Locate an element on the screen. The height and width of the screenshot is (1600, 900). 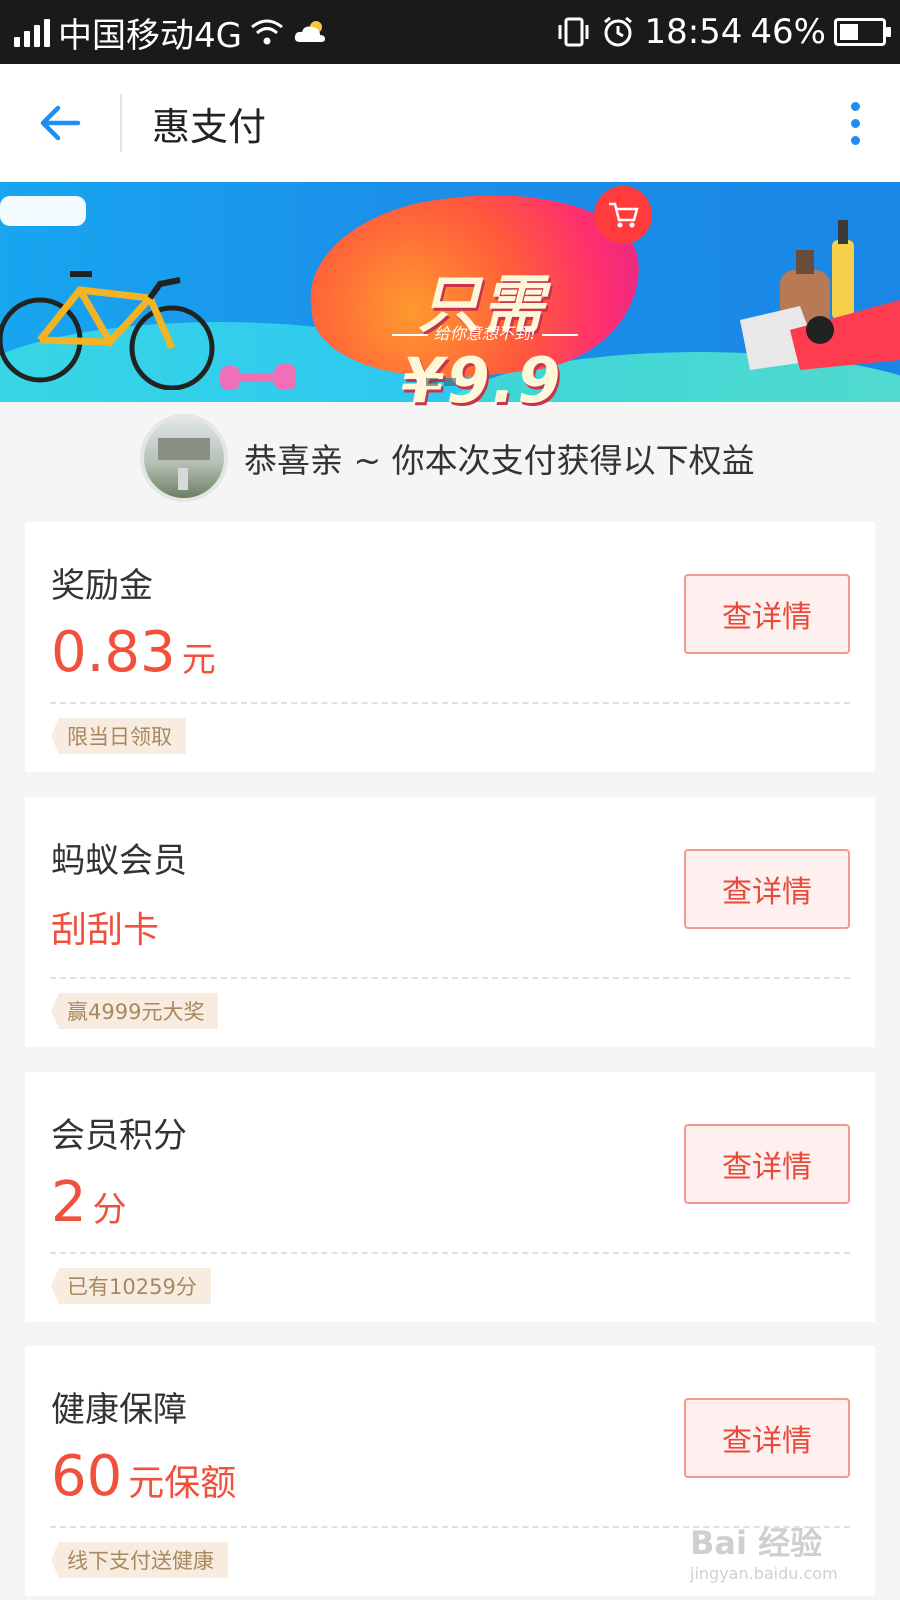
clock-time: 18:54 is located at coordinates (693, 32).